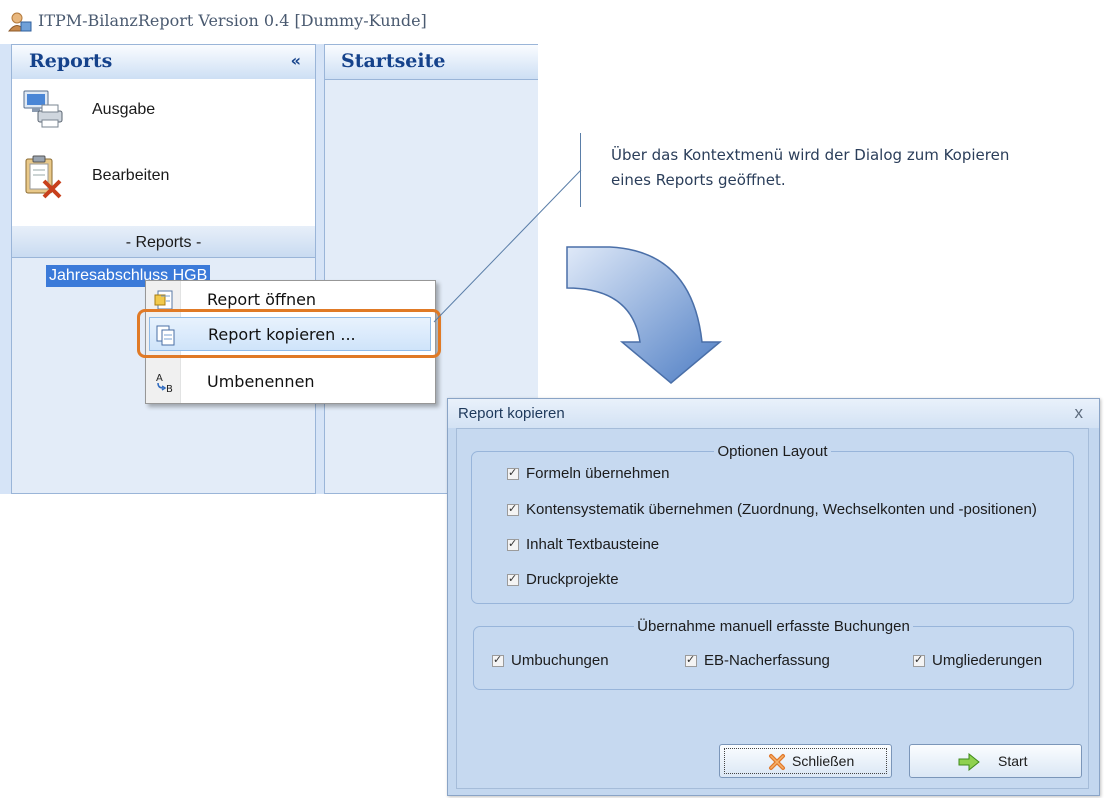 The width and height of the screenshot is (1104, 798). What do you see at coordinates (593, 544) in the screenshot?
I see `checkbox-label: Inhalt Textbausteine` at bounding box center [593, 544].